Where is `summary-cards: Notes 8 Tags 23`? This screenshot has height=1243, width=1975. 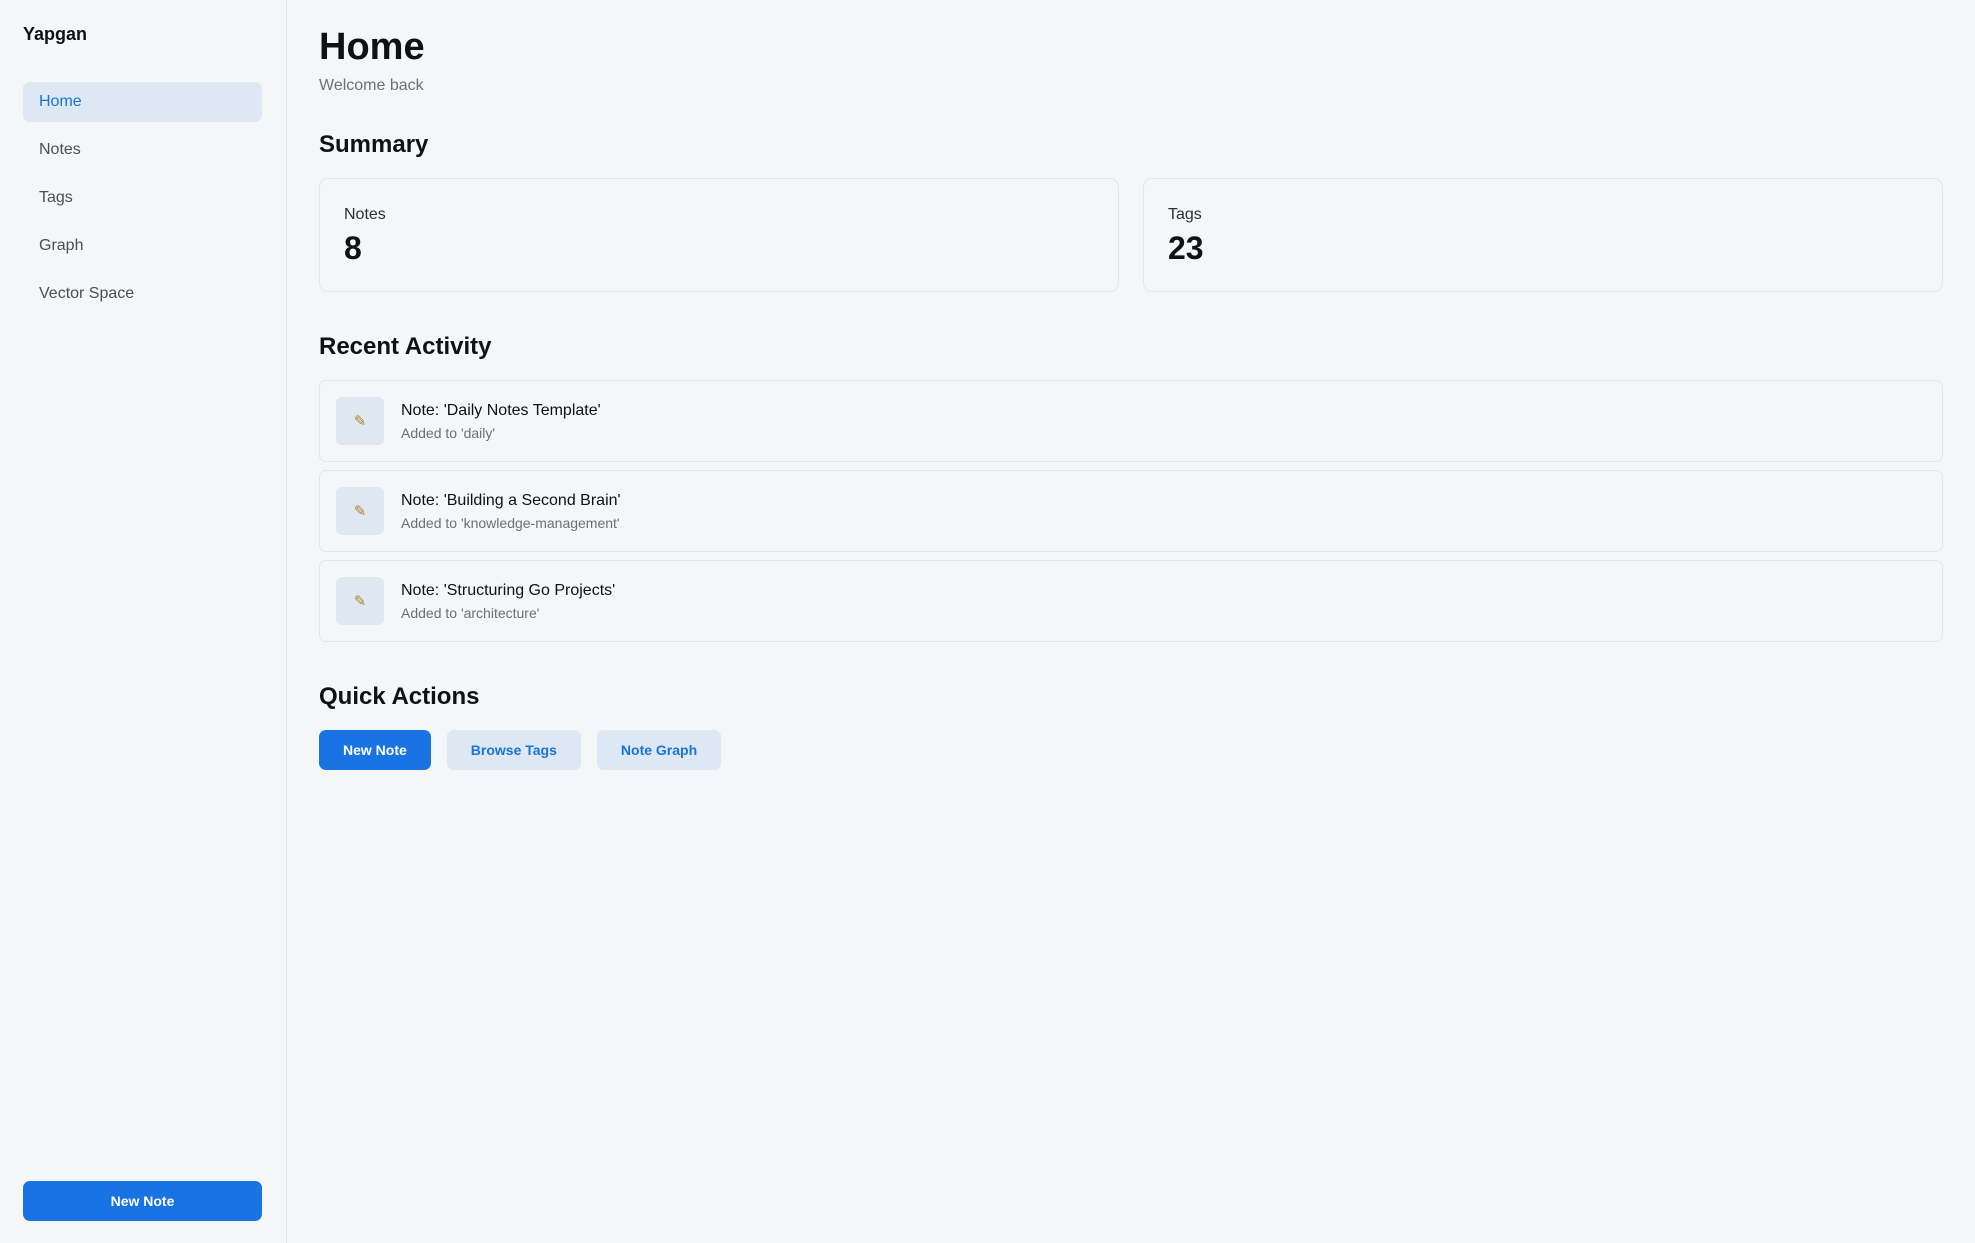 summary-cards: Notes 8 Tags 23 is located at coordinates (1131, 235).